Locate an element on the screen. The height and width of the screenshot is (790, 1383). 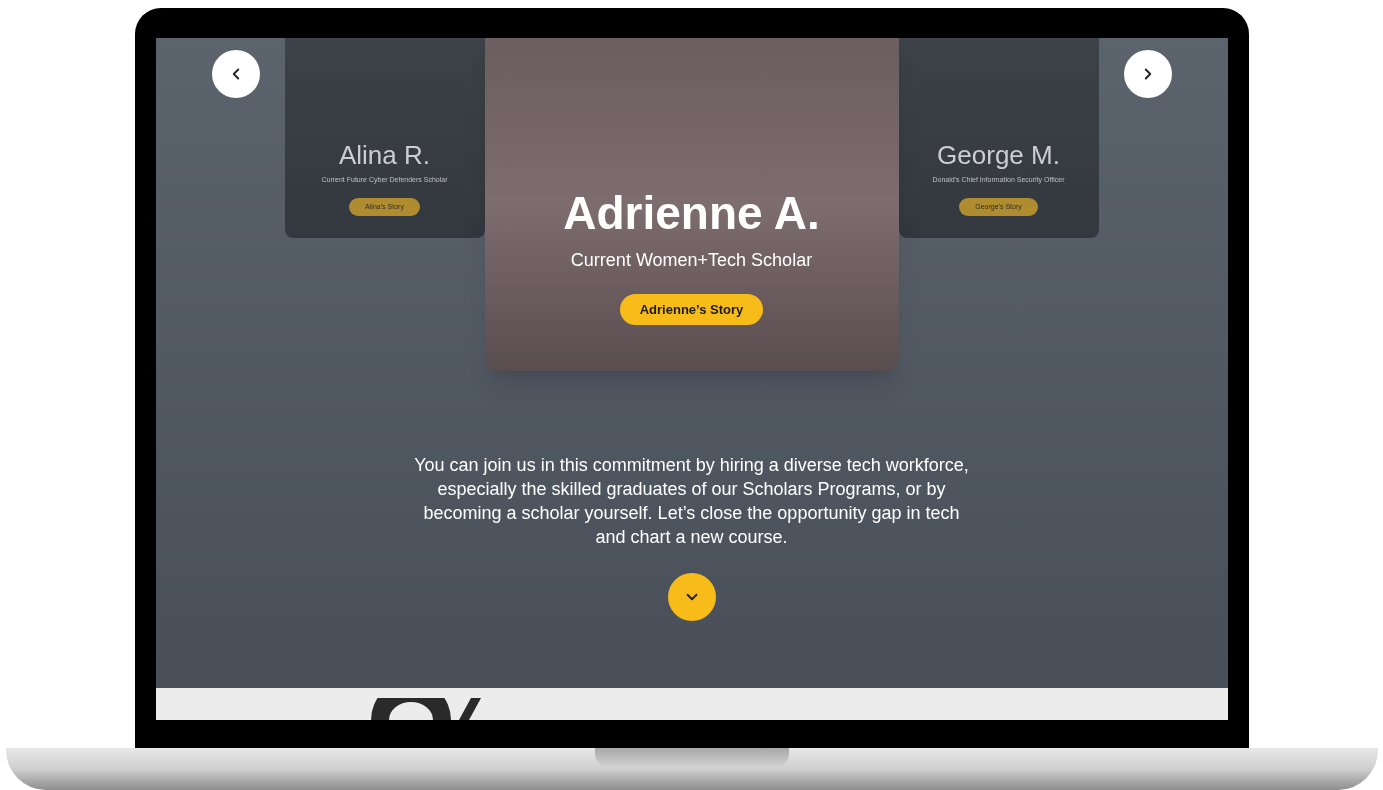
card-subtitle: Current Women+Tech Scholar is located at coordinates (691, 260).